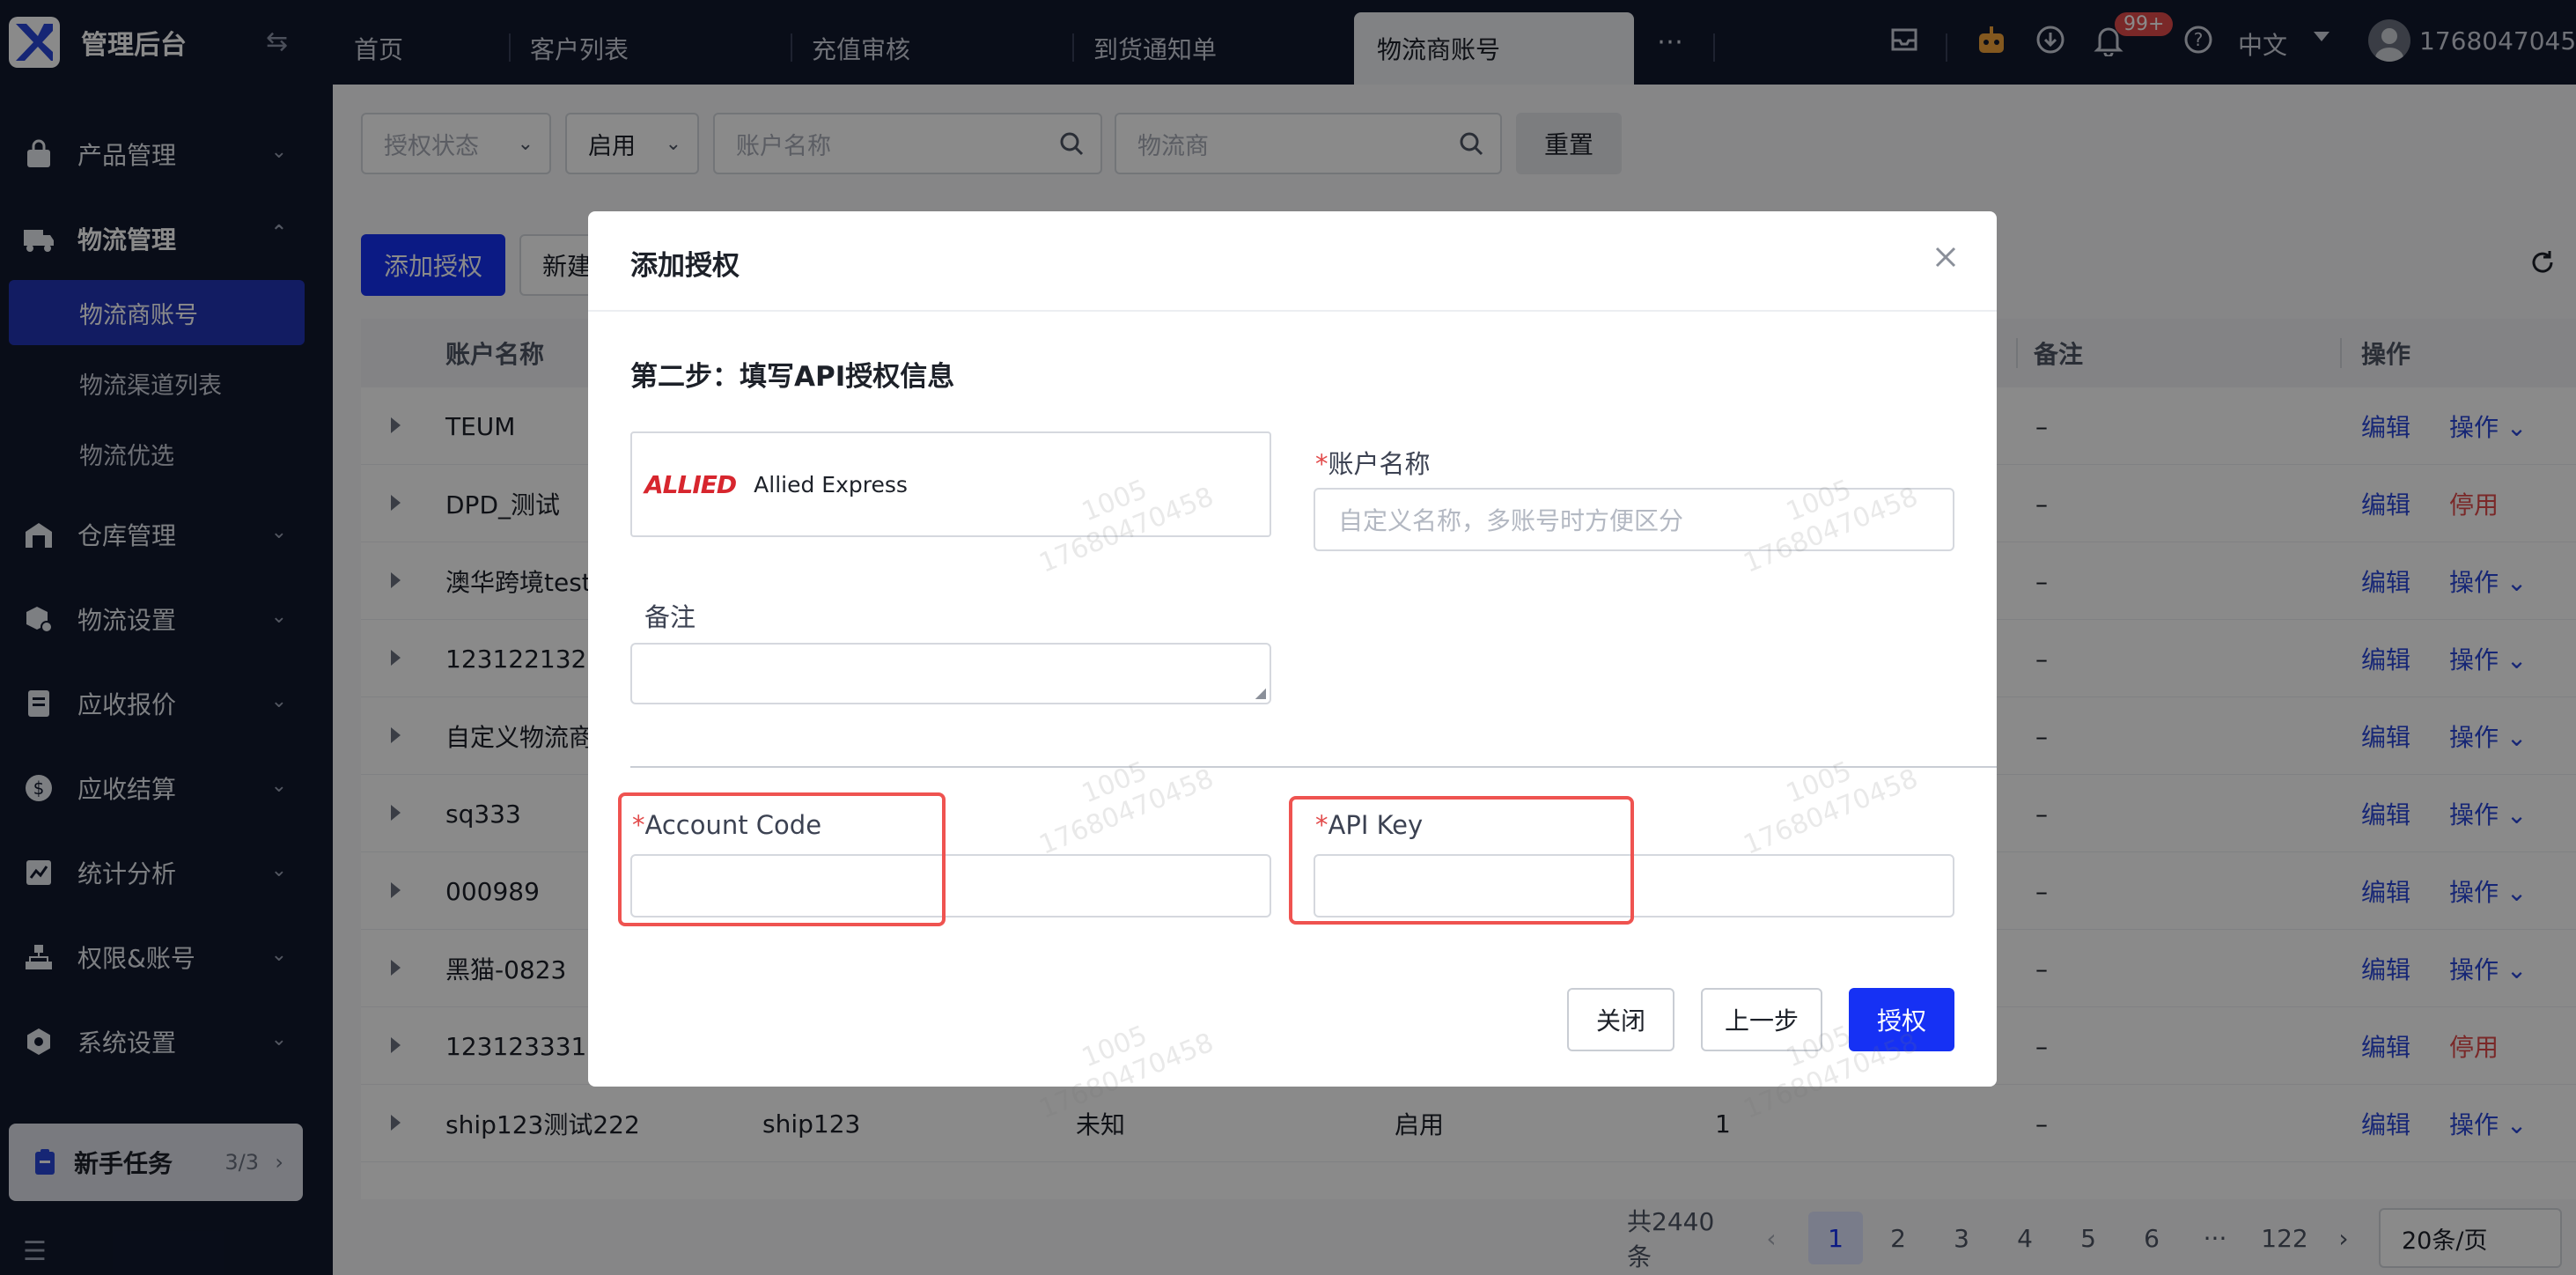  What do you see at coordinates (1462, 860) in the screenshot?
I see `api-key-highlight` at bounding box center [1462, 860].